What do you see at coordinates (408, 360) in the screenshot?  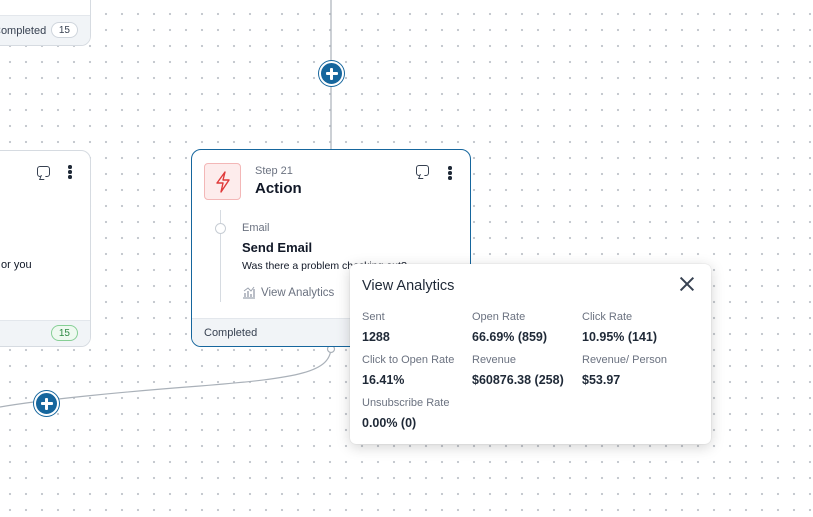 I see `metric-label-click-to-open: Click to Open Rate` at bounding box center [408, 360].